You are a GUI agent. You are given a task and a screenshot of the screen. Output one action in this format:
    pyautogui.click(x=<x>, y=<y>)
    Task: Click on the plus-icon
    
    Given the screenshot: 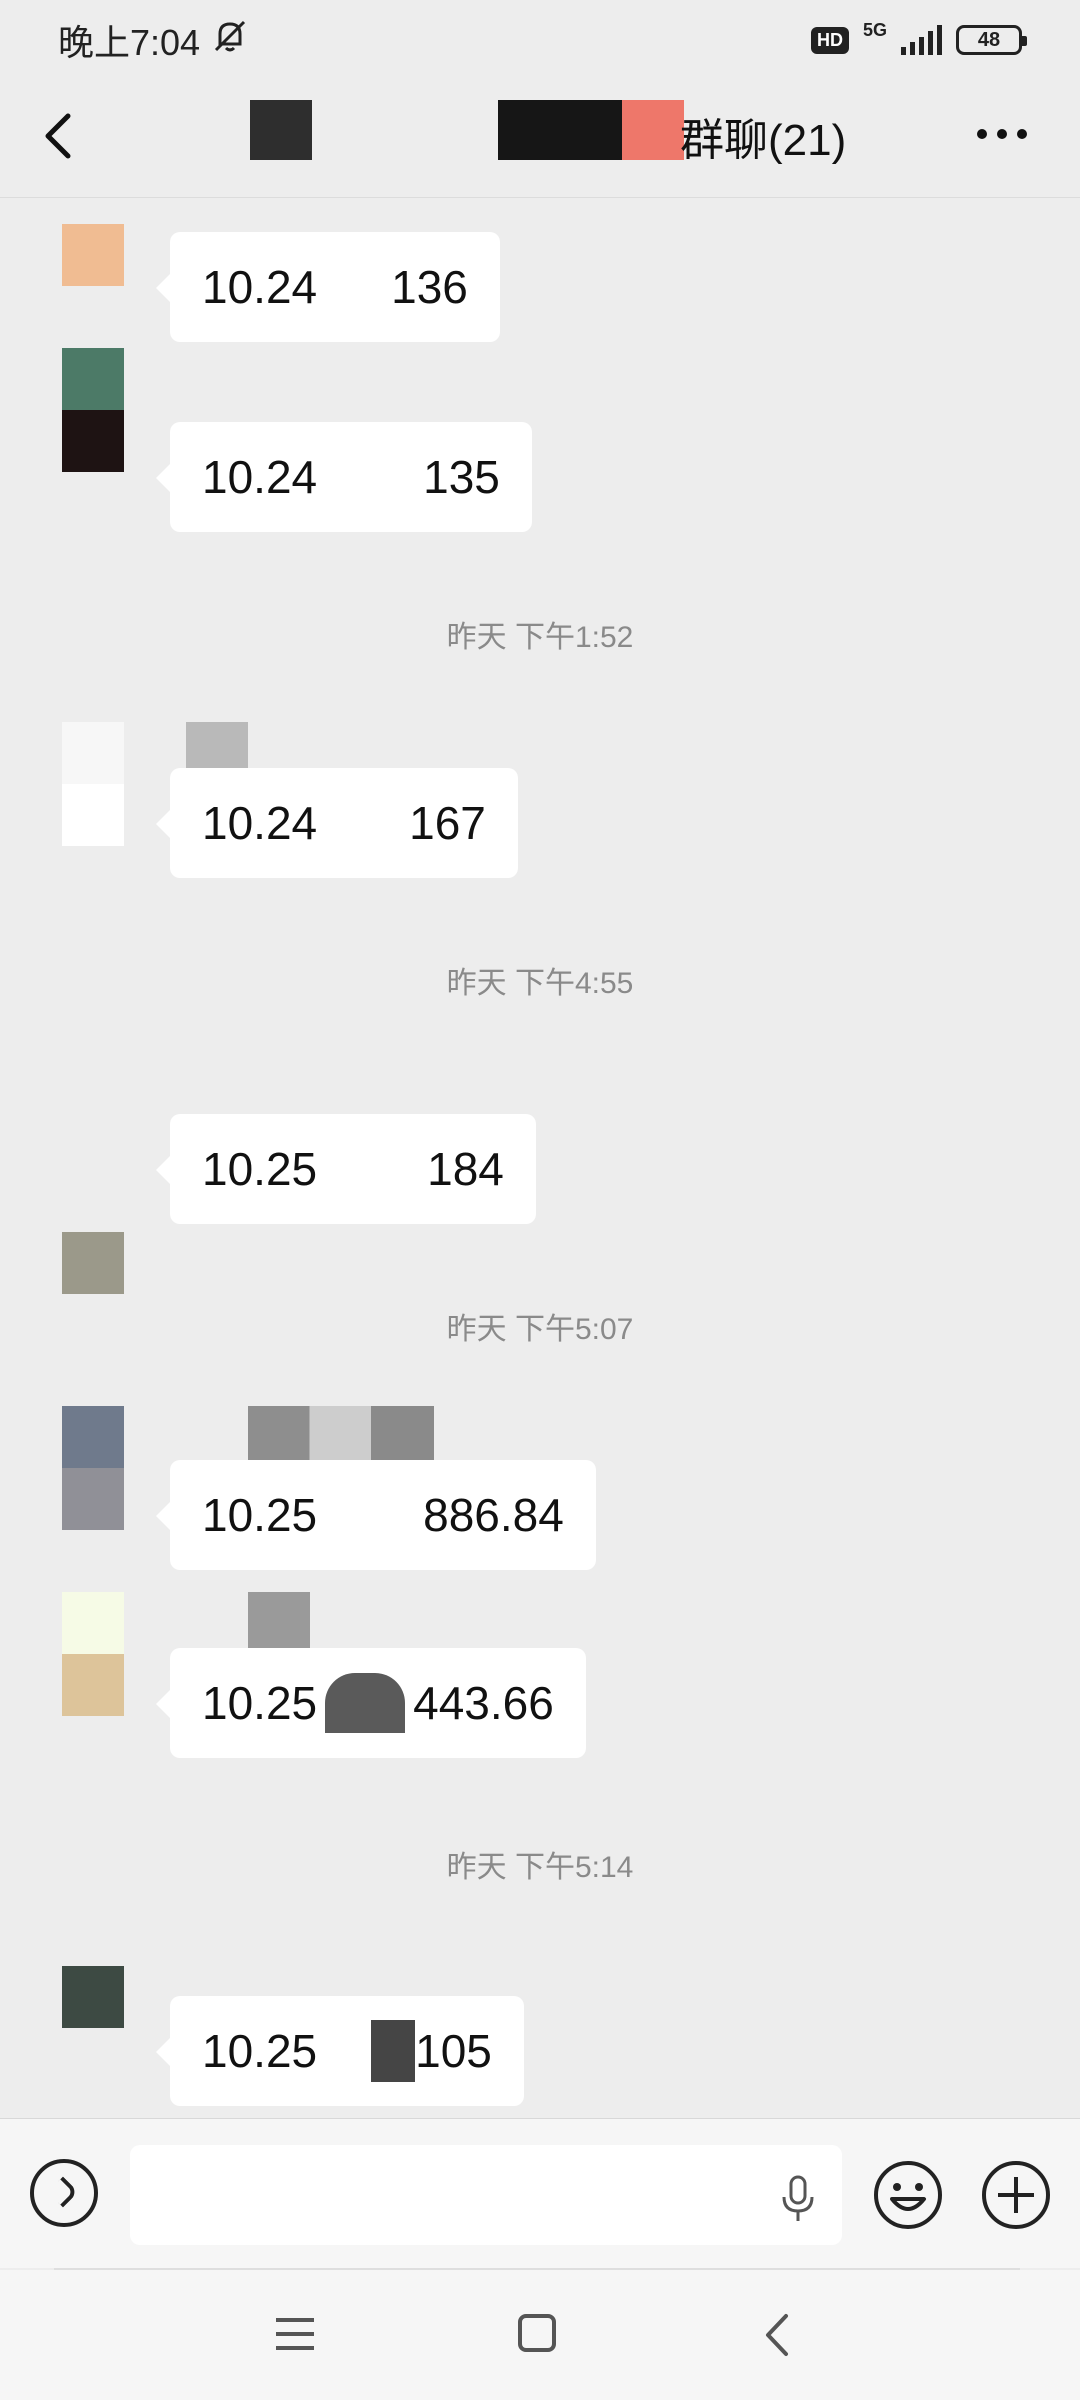 What is the action you would take?
    pyautogui.click(x=1016, y=2195)
    